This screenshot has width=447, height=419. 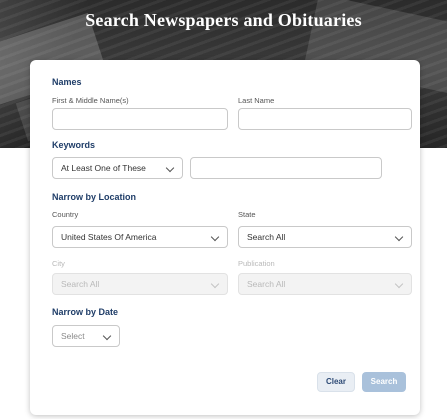 I want to click on clear-button: Clear, so click(x=336, y=382).